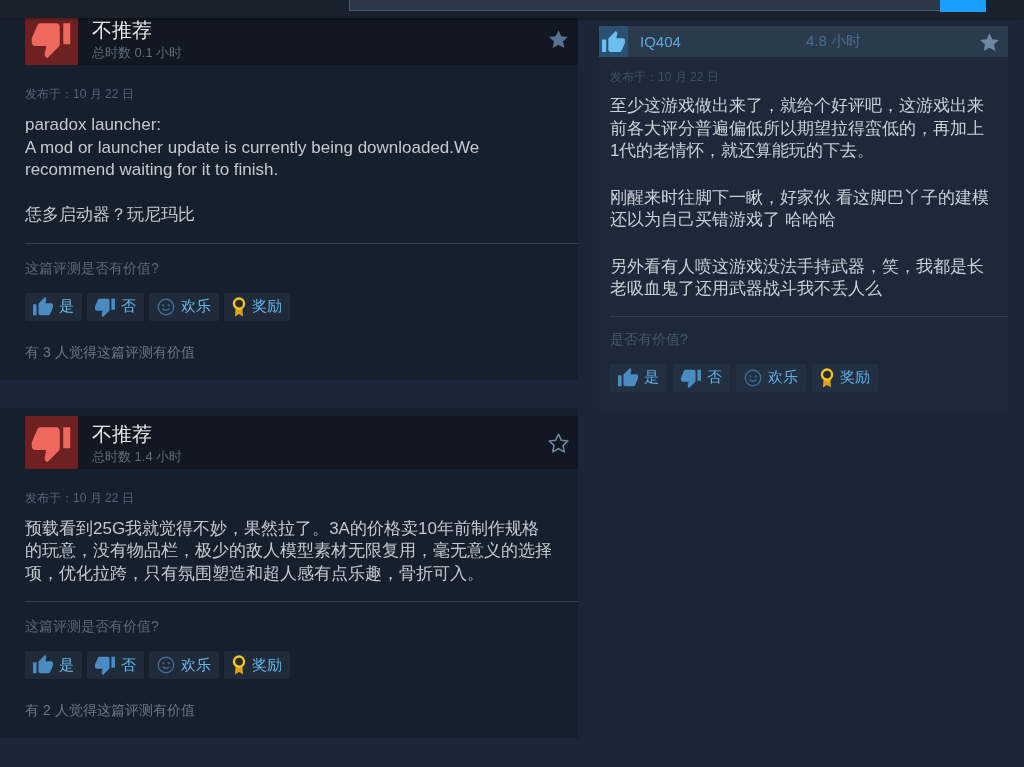 This screenshot has height=767, width=1024. What do you see at coordinates (797, 277) in the screenshot?
I see `review-text: 另外看有人喷这游戏没法手持武器，笑，我都是长老吸血鬼了还用武器战斗我不丢人么` at bounding box center [797, 277].